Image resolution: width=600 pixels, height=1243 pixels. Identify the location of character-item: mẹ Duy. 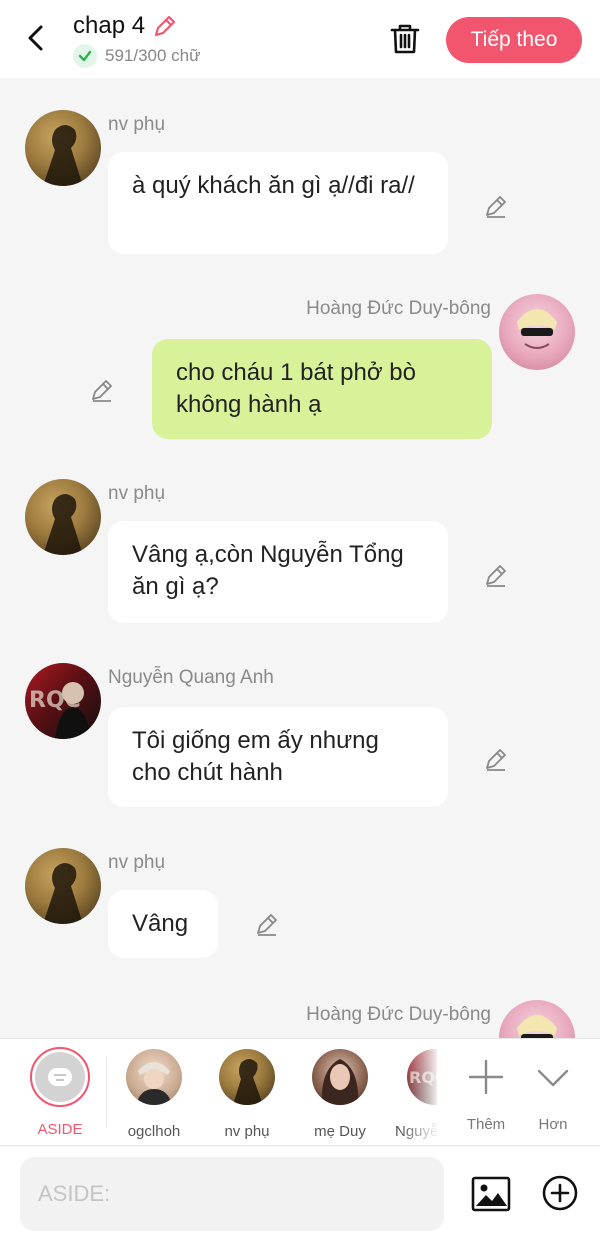
(340, 1094).